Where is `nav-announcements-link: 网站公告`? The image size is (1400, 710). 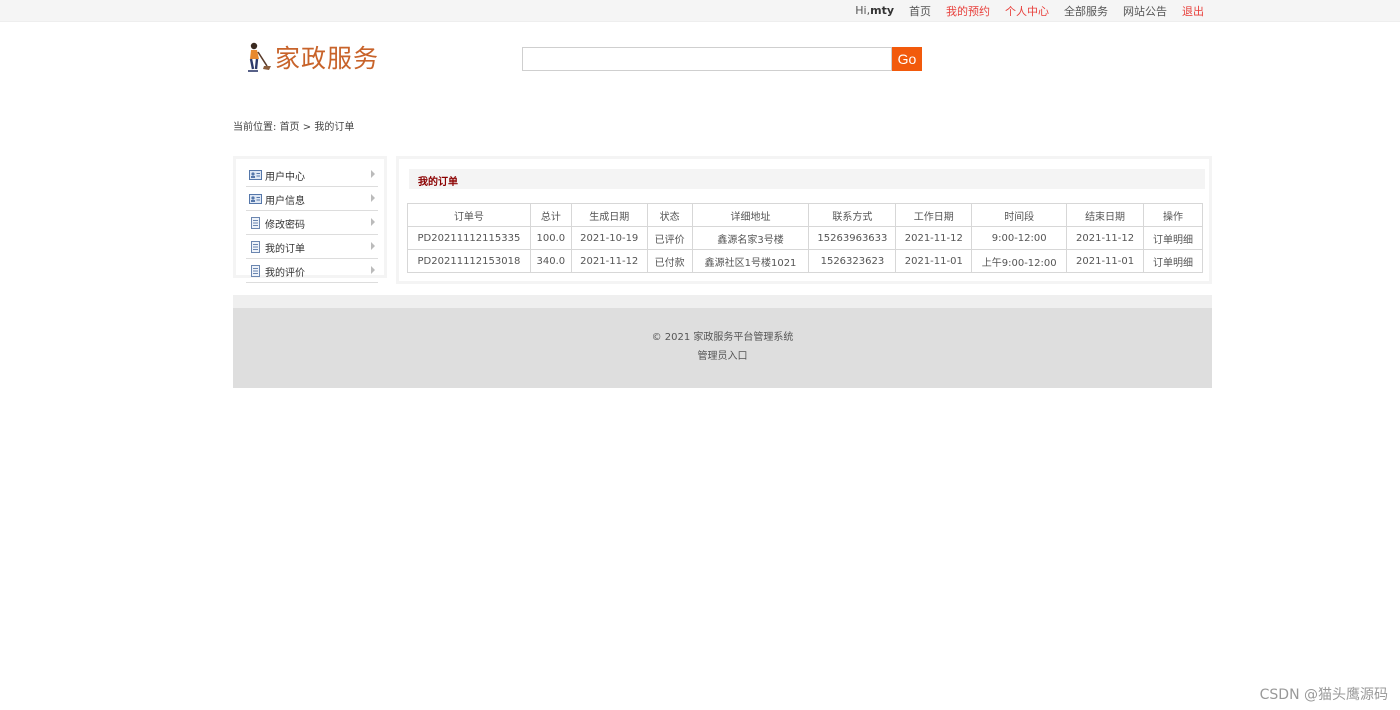
nav-announcements-link: 网站公告 is located at coordinates (1145, 11).